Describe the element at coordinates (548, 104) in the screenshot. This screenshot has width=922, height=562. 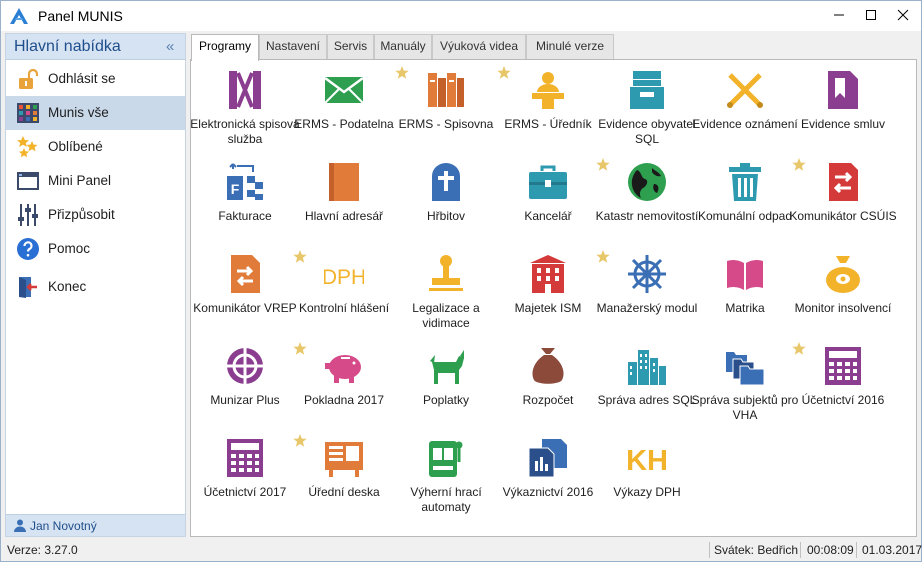
I see `app-erms-clerk: ERMS - Úředník` at that location.